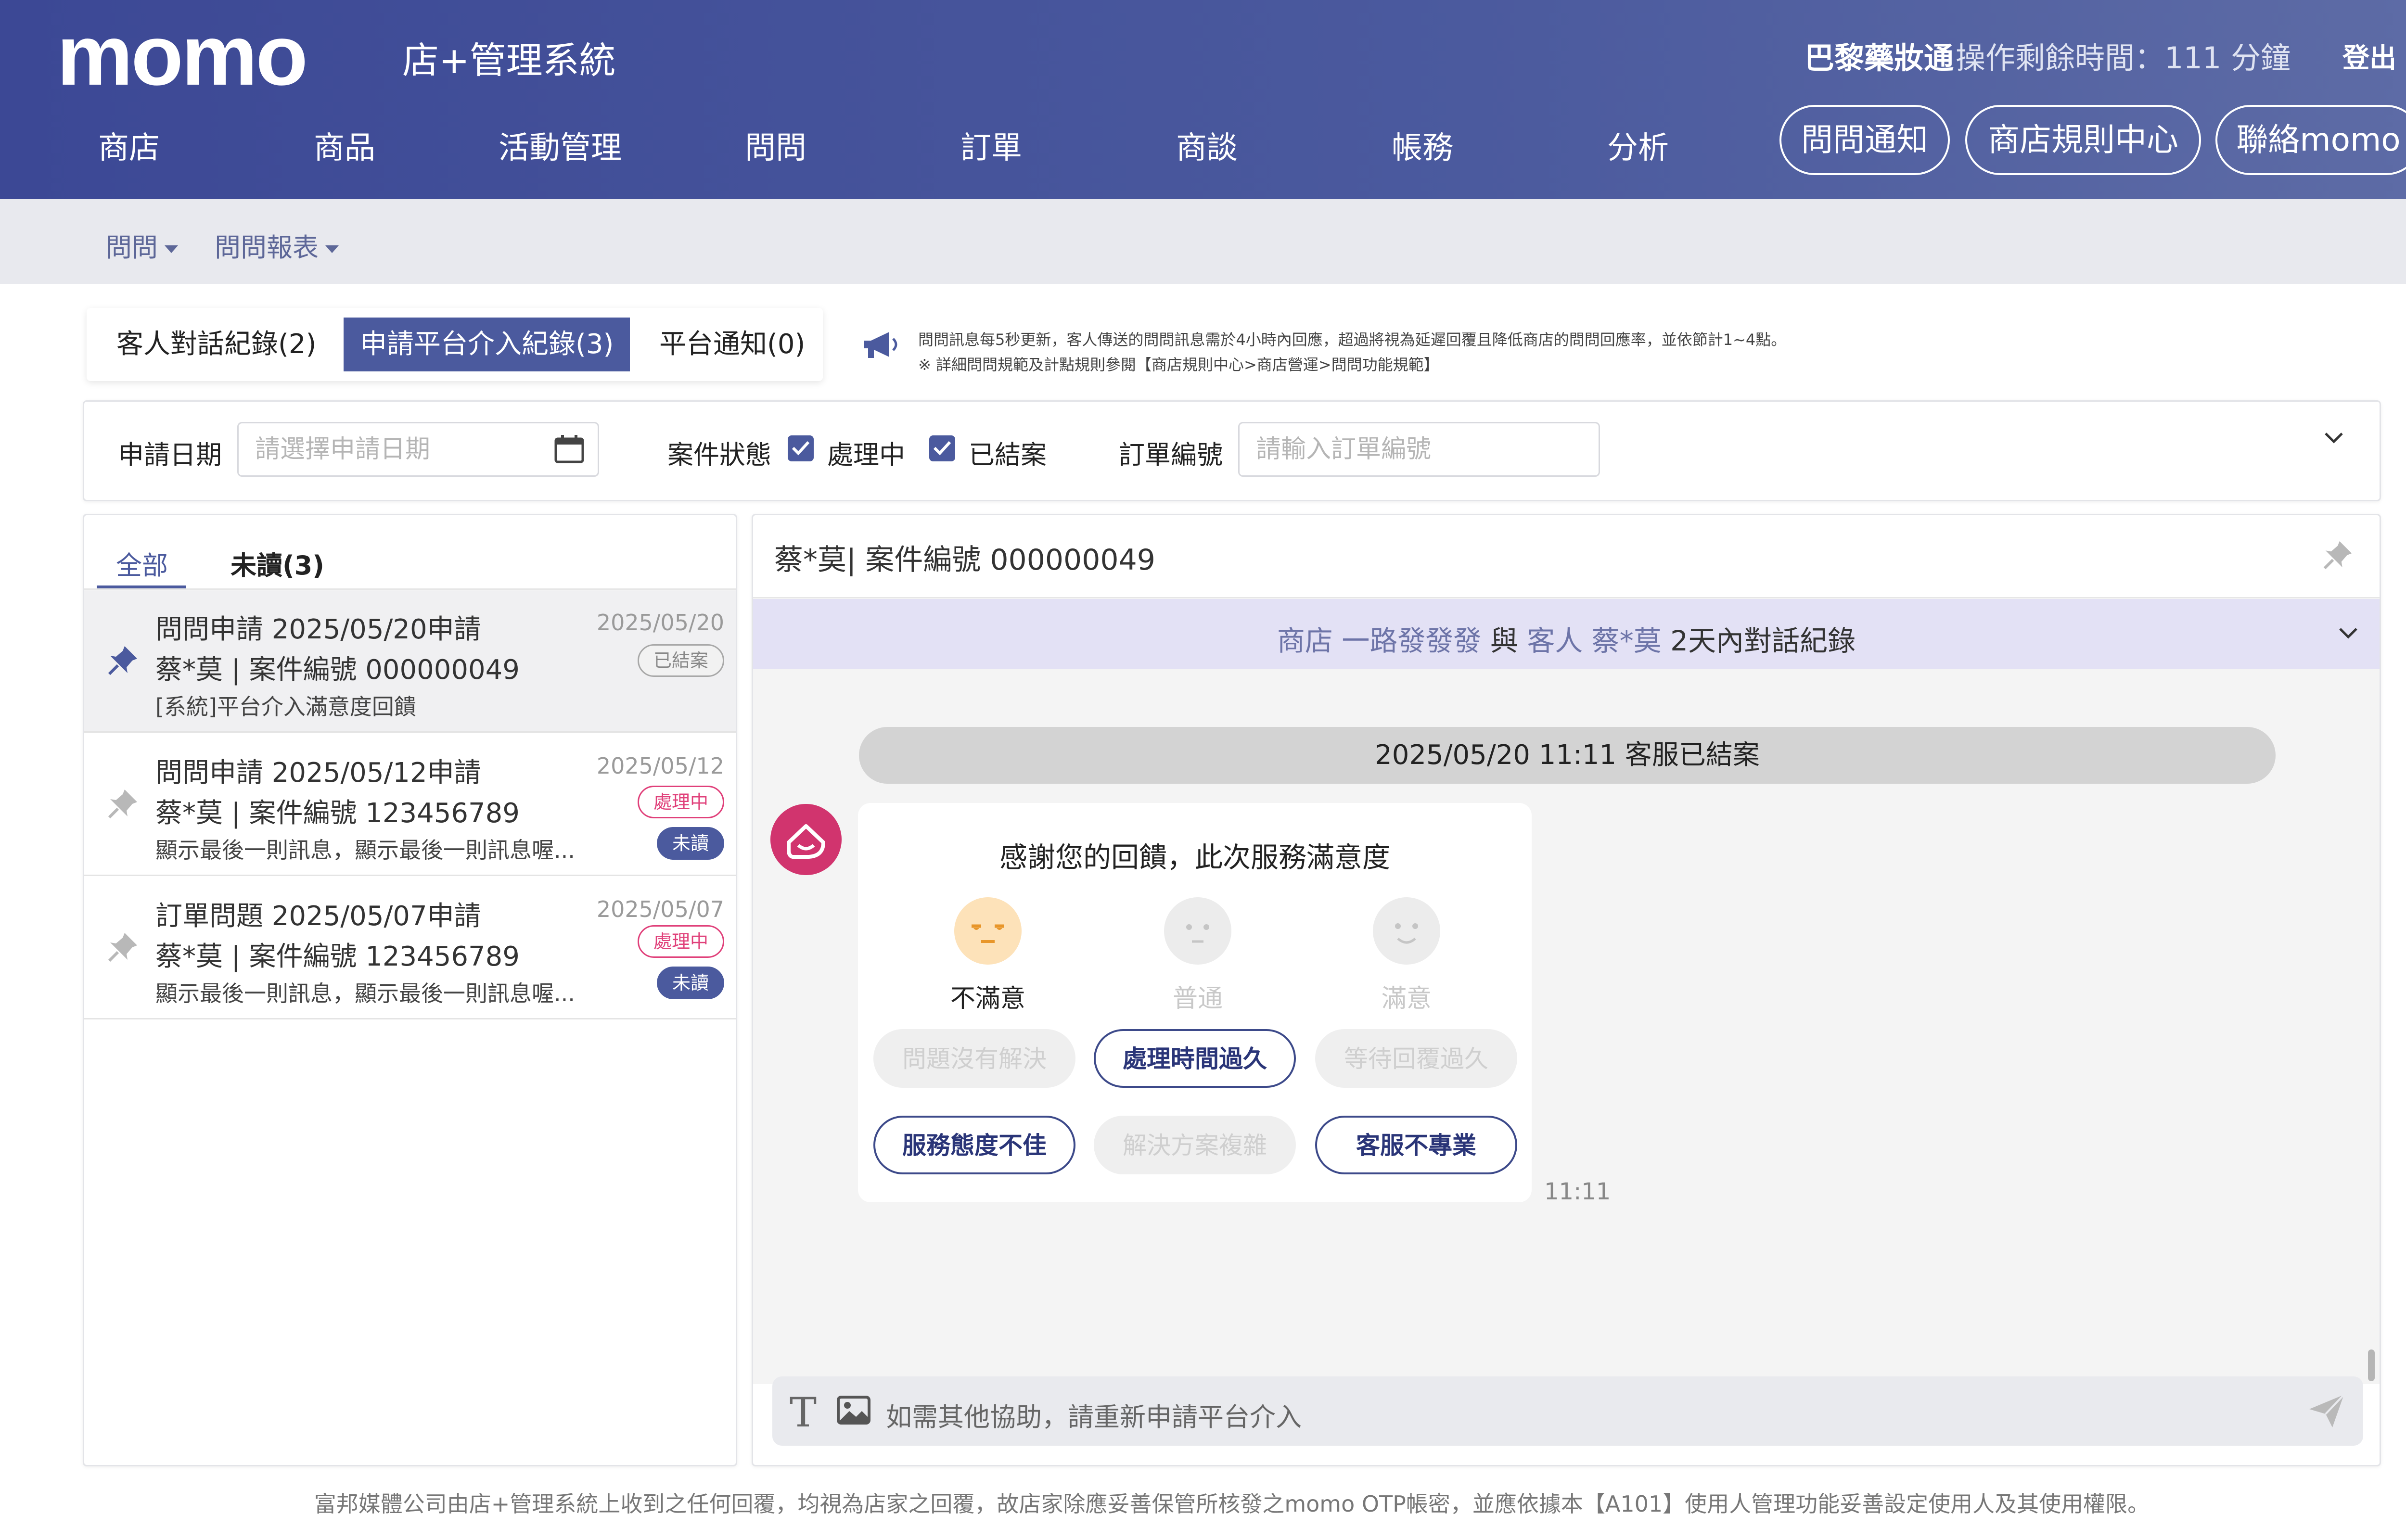 The image size is (2406, 1540). Describe the element at coordinates (2123, 58) in the screenshot. I see `session-remaining-time: 操作剩餘時間：111 分鐘` at that location.